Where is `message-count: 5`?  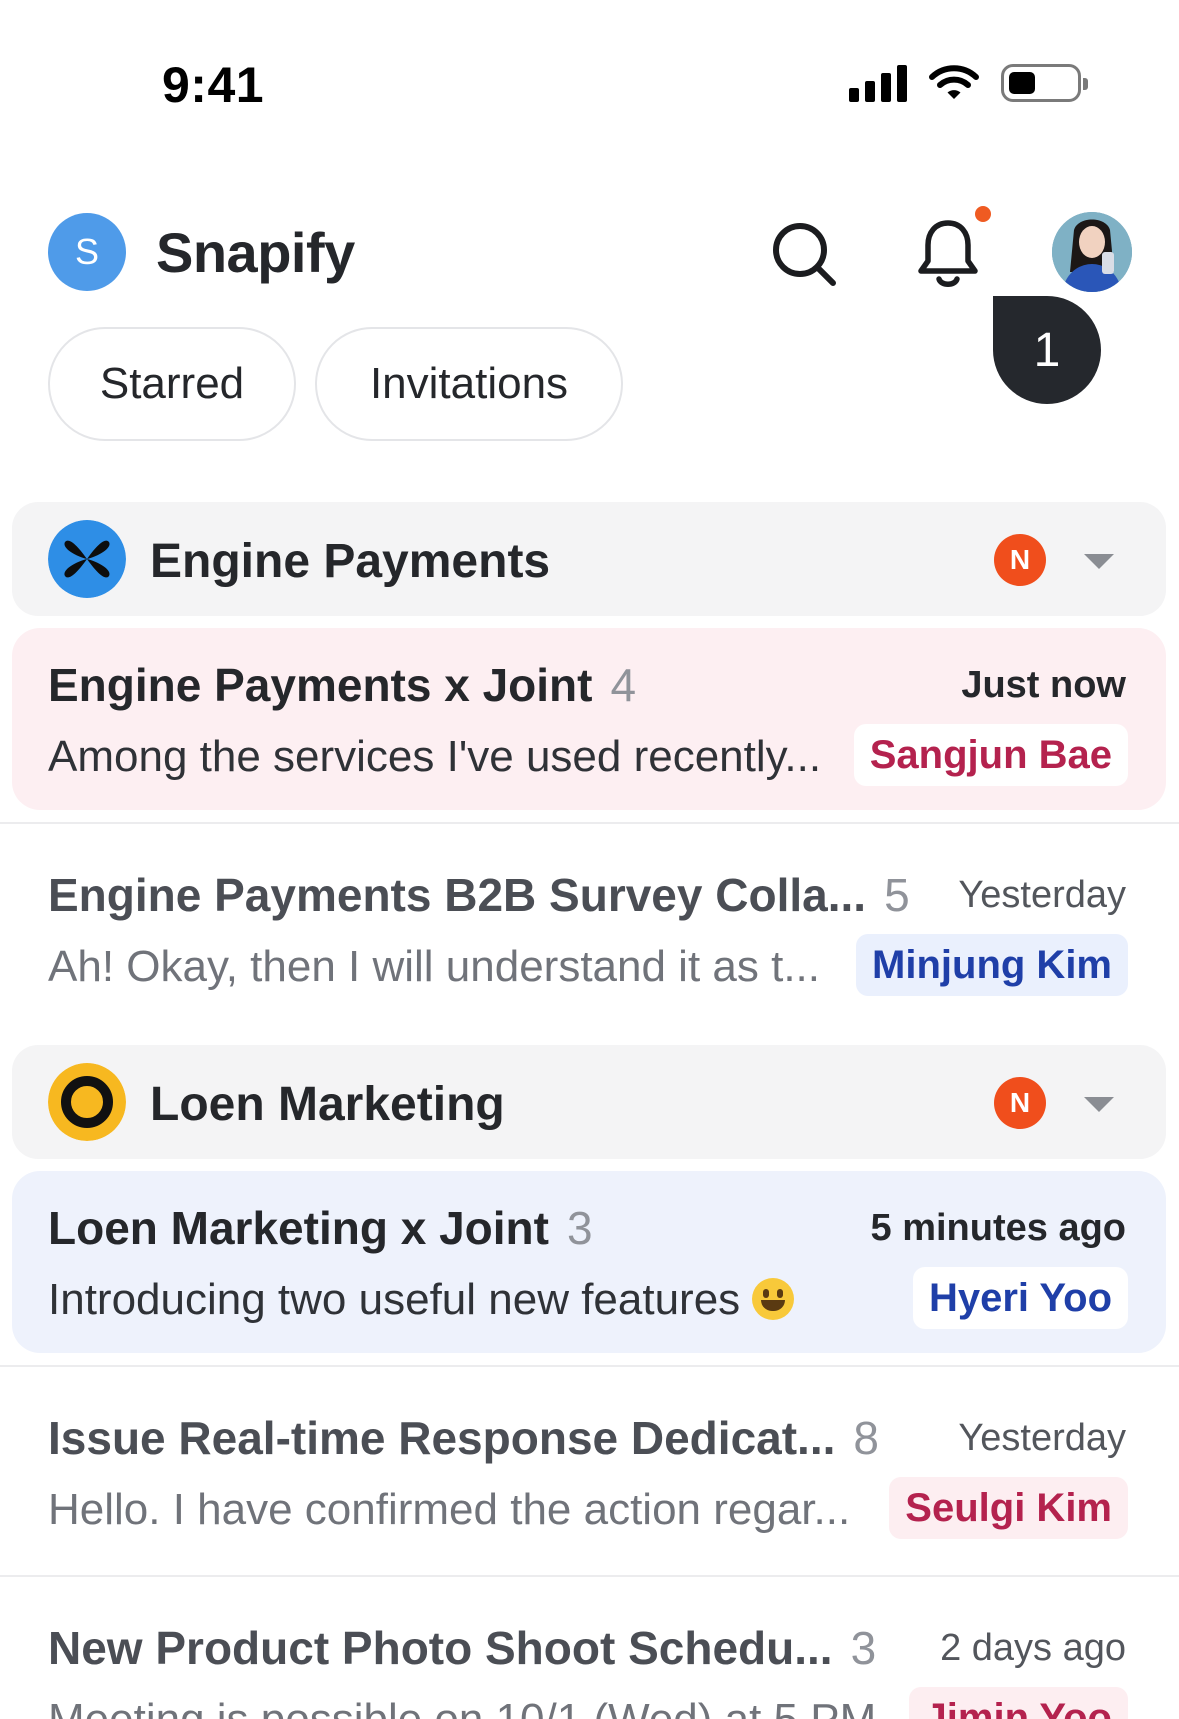
message-count: 5 is located at coordinates (897, 895).